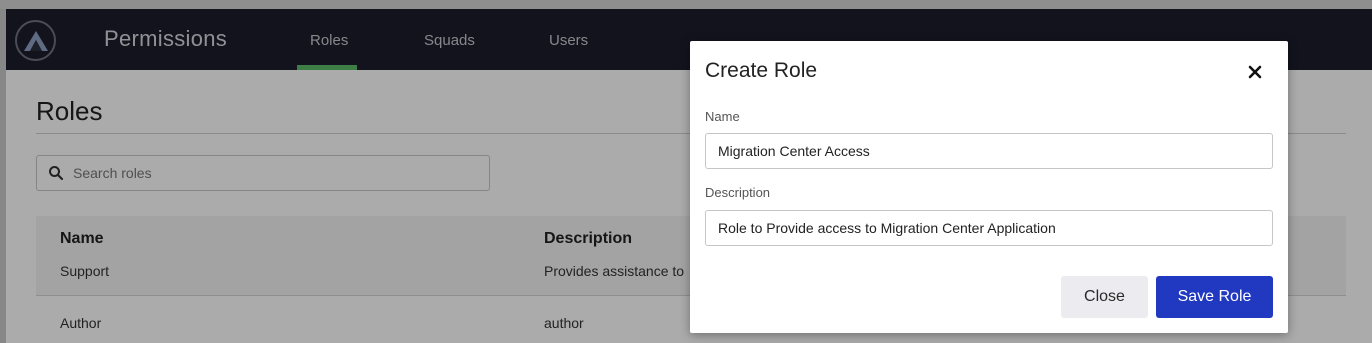  What do you see at coordinates (761, 70) in the screenshot?
I see `dialog-title: Create Role` at bounding box center [761, 70].